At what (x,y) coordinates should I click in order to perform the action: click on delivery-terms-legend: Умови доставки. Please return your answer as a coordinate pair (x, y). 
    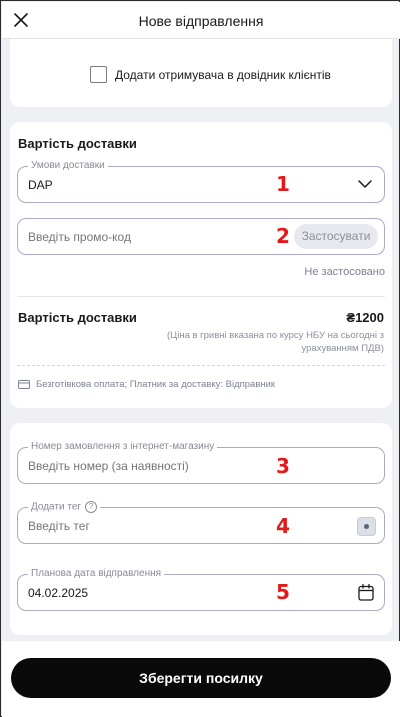
    Looking at the image, I should click on (68, 166).